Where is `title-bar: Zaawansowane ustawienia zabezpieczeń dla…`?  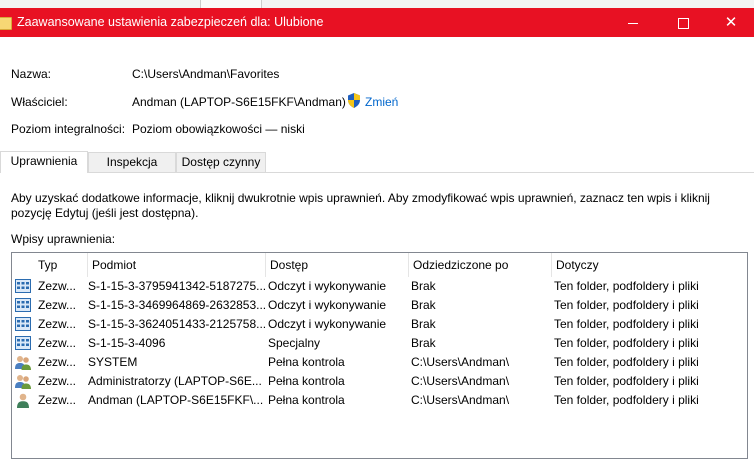
title-bar: Zaawansowane ustawienia zabezpieczeń dla… is located at coordinates (377, 22).